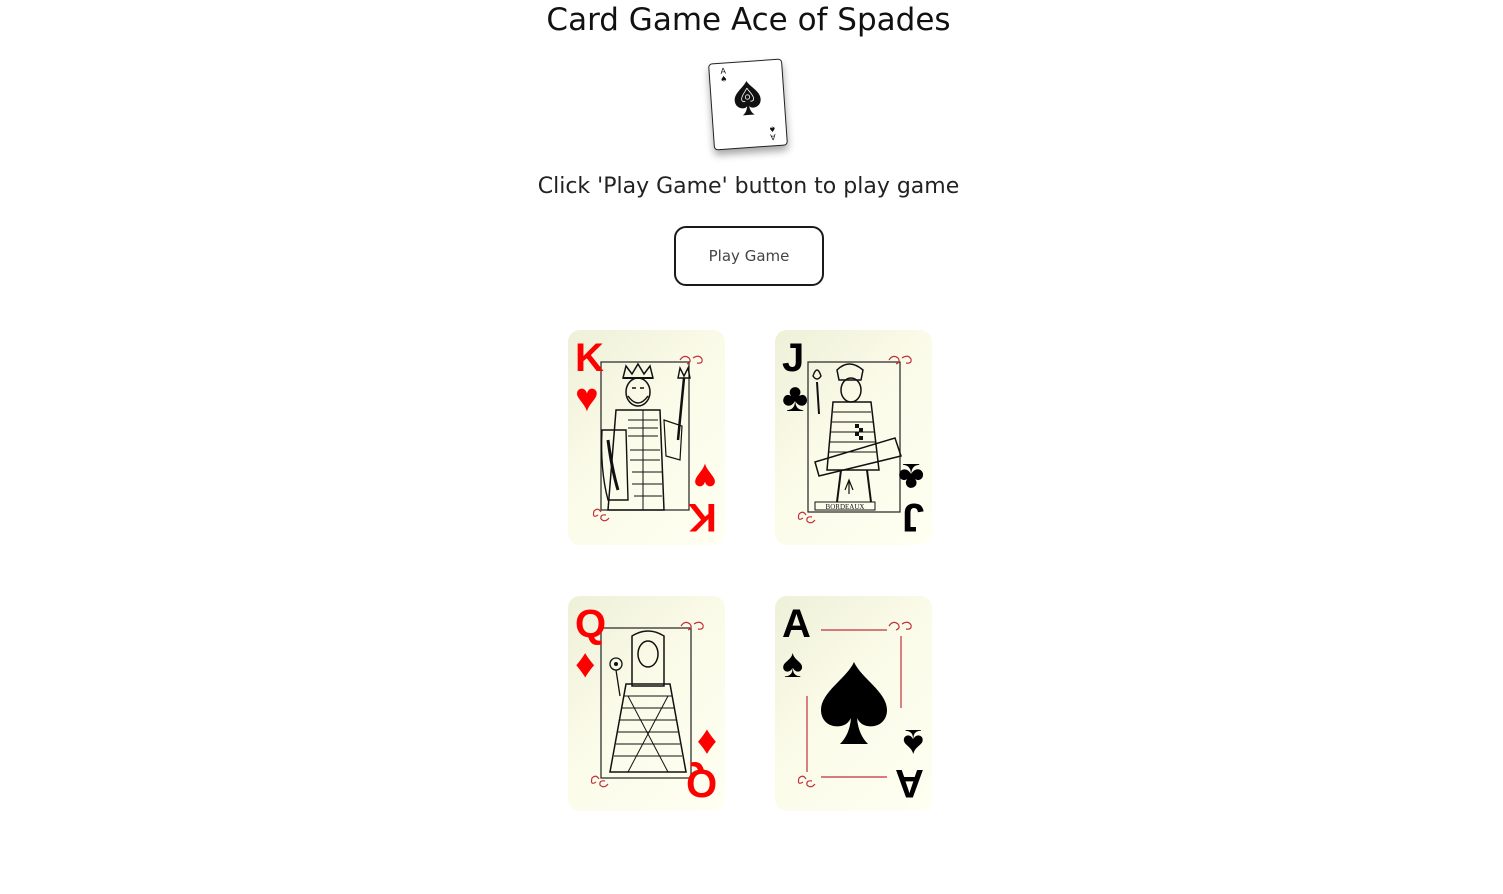 The height and width of the screenshot is (894, 1503). Describe the element at coordinates (701, 783) in the screenshot. I see `card-rank-bottom: Q` at that location.